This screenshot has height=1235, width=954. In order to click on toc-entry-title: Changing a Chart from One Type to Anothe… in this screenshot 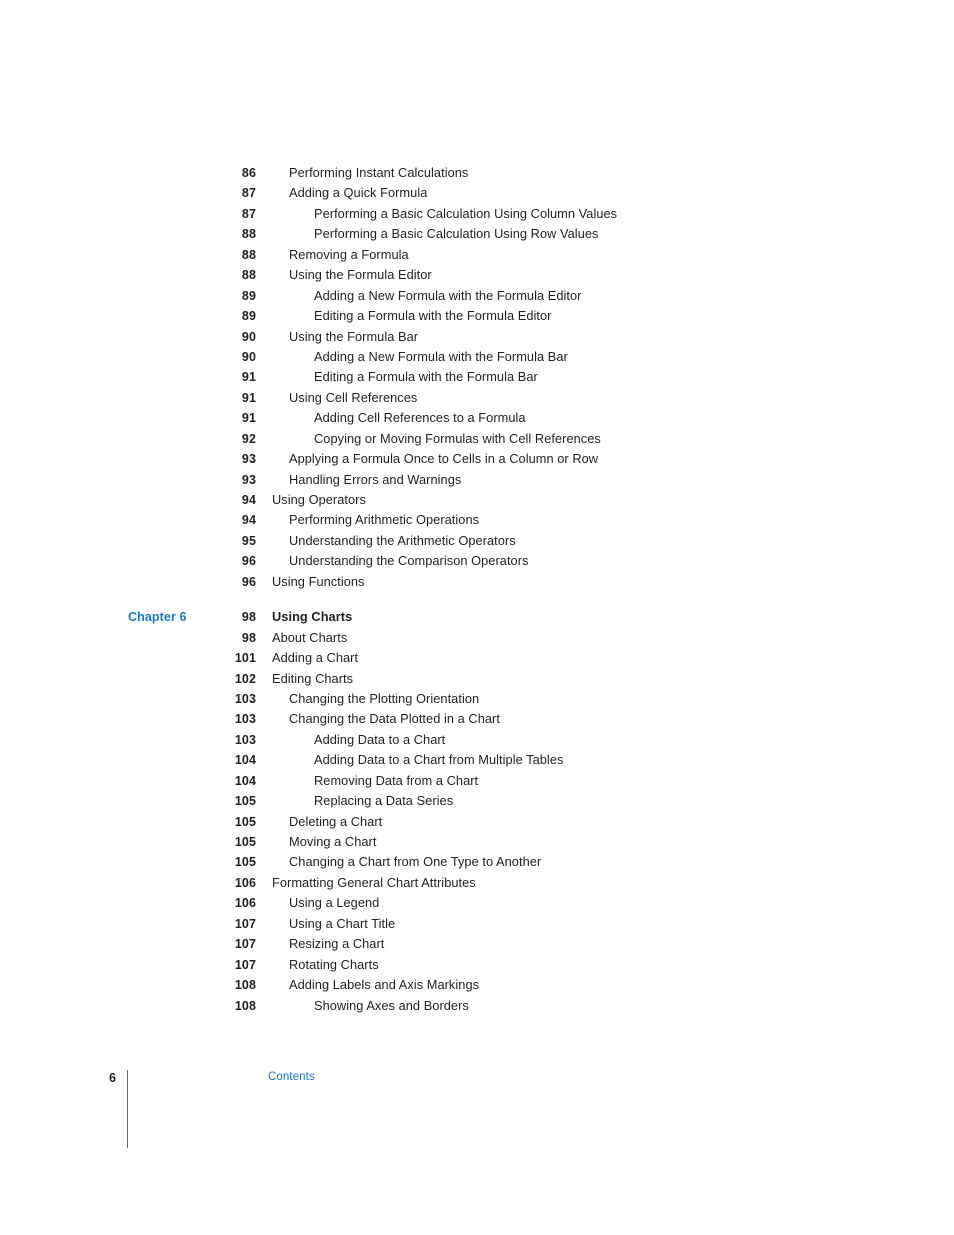, I will do `click(415, 862)`.